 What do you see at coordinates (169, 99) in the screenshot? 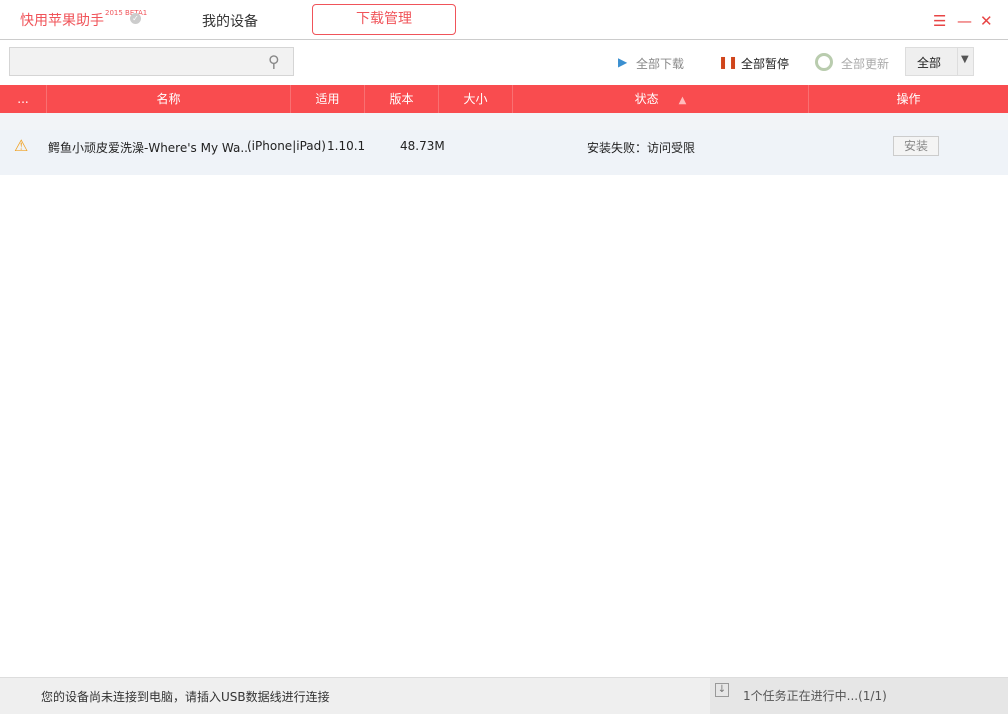
I see `col-name: 名称` at bounding box center [169, 99].